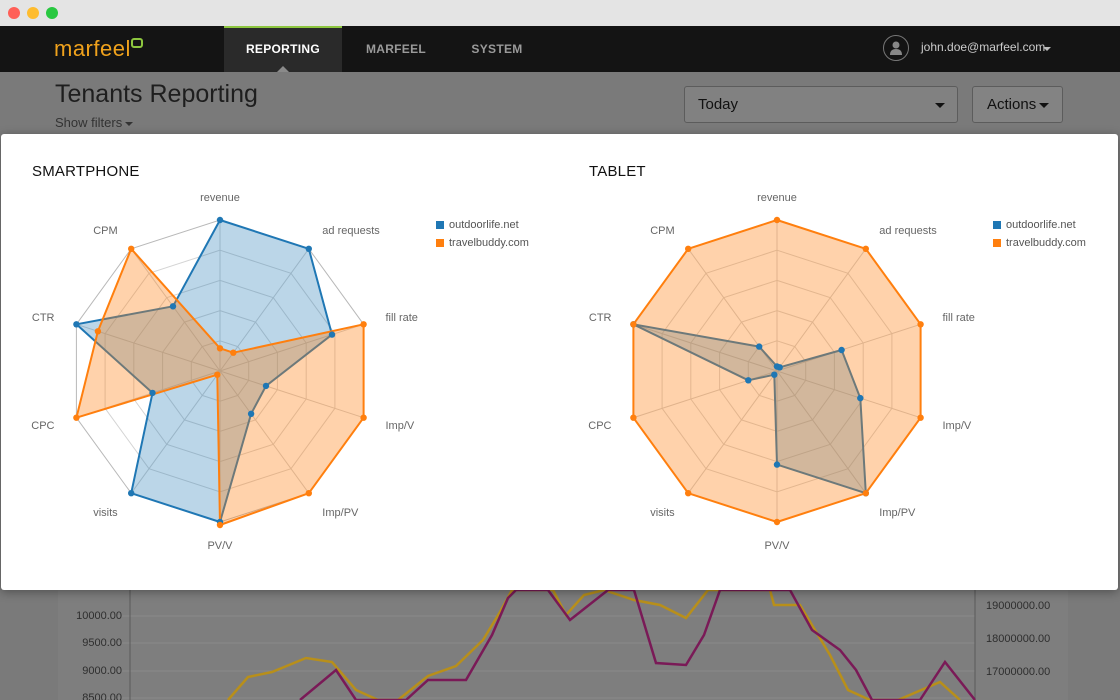 Image resolution: width=1120 pixels, height=700 pixels. I want to click on actions-caret-icon, so click(1044, 105).